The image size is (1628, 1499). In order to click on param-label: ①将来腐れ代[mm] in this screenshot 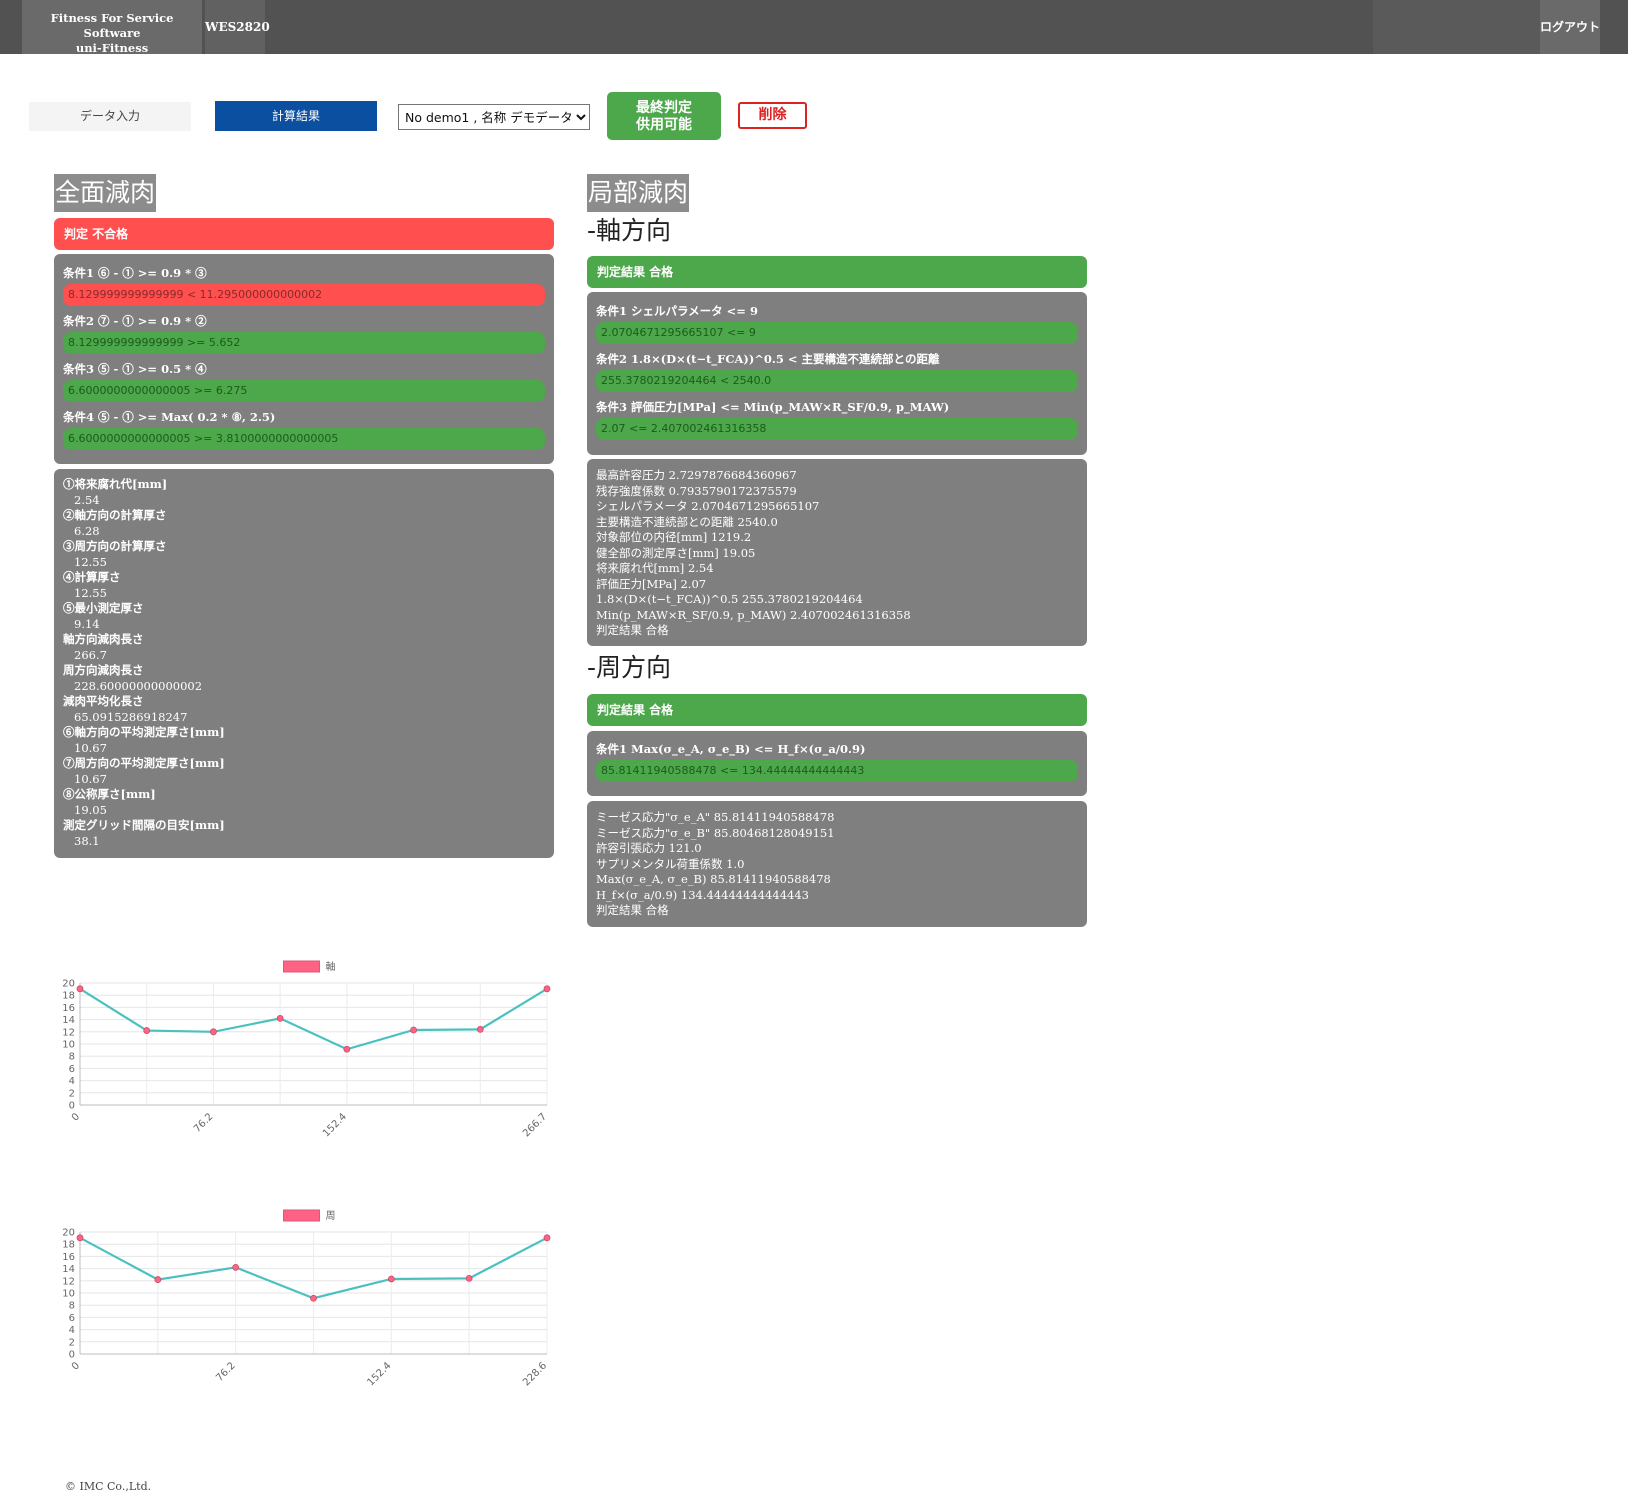, I will do `click(115, 484)`.